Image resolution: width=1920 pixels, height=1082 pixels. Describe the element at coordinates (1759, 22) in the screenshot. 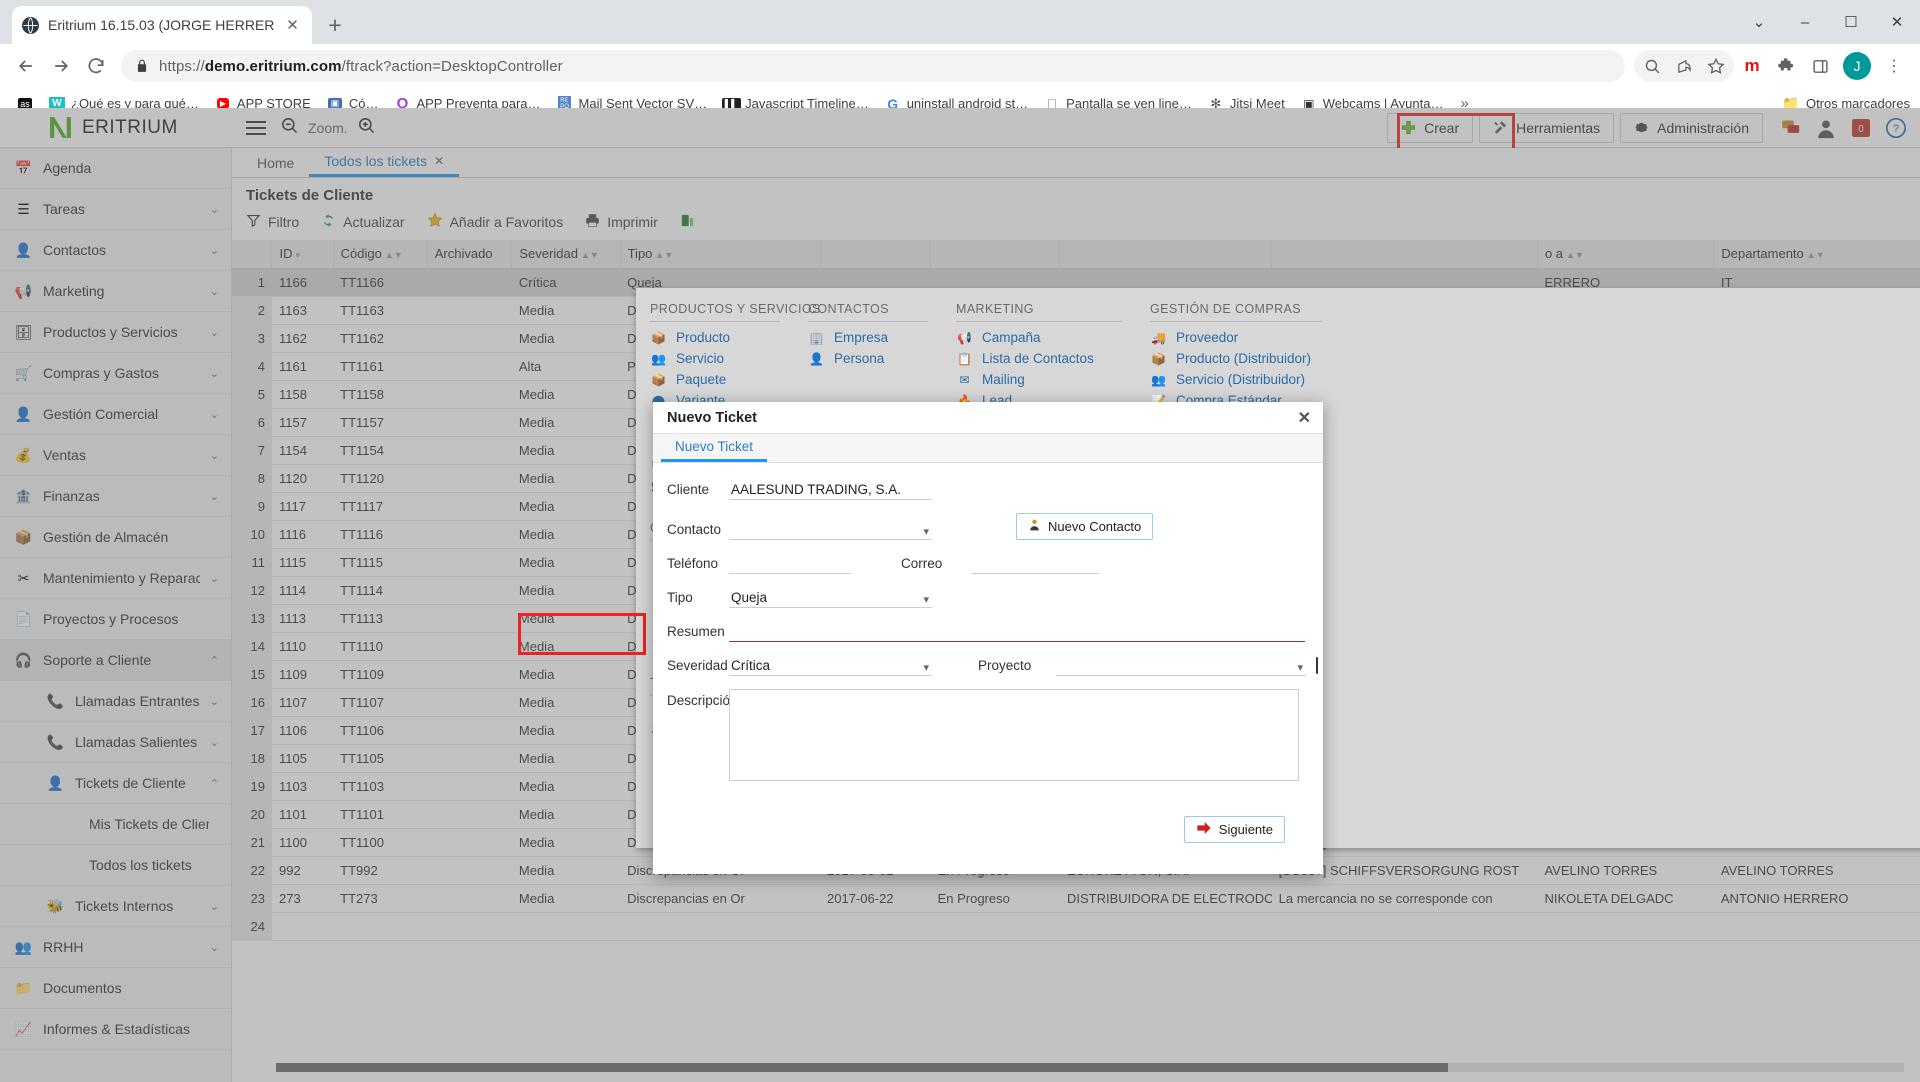

I see `chevron-down-icon: ⌄` at that location.